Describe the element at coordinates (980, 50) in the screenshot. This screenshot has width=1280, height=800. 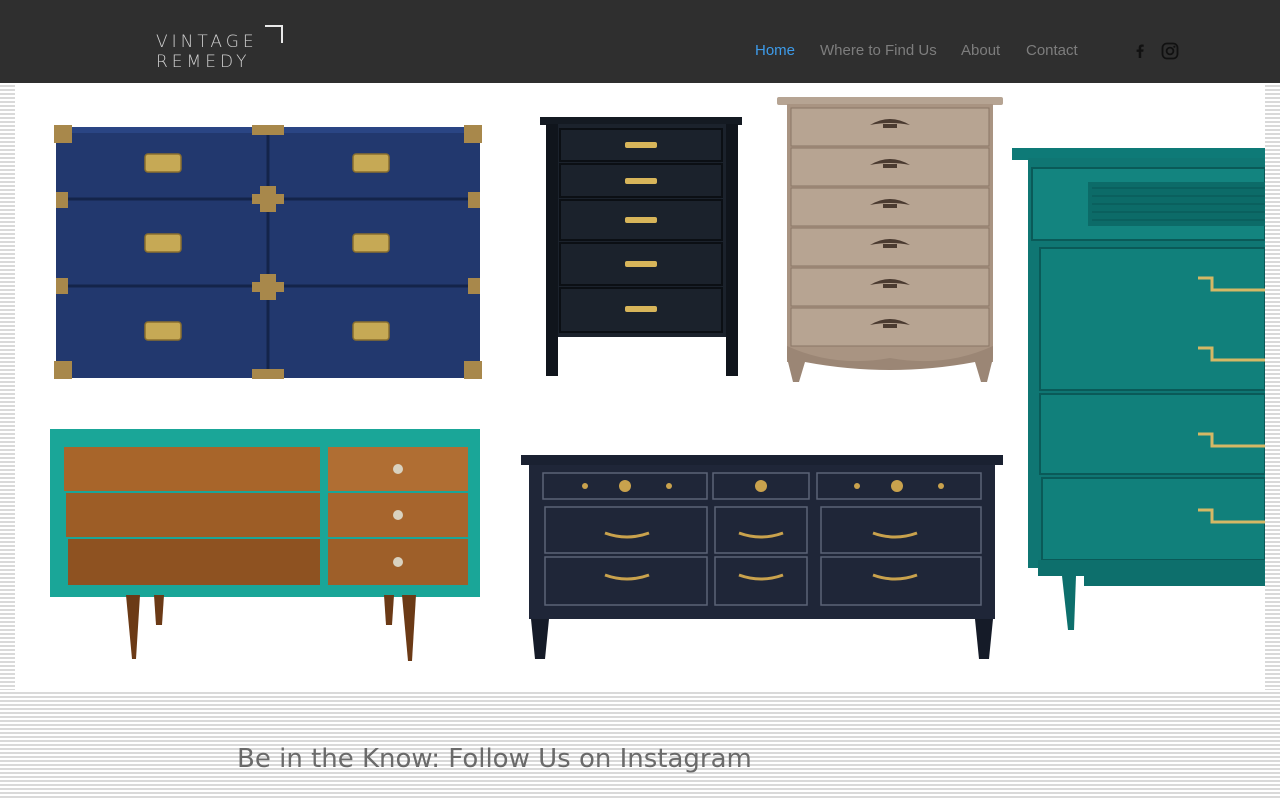
I see `nav-about: About` at that location.